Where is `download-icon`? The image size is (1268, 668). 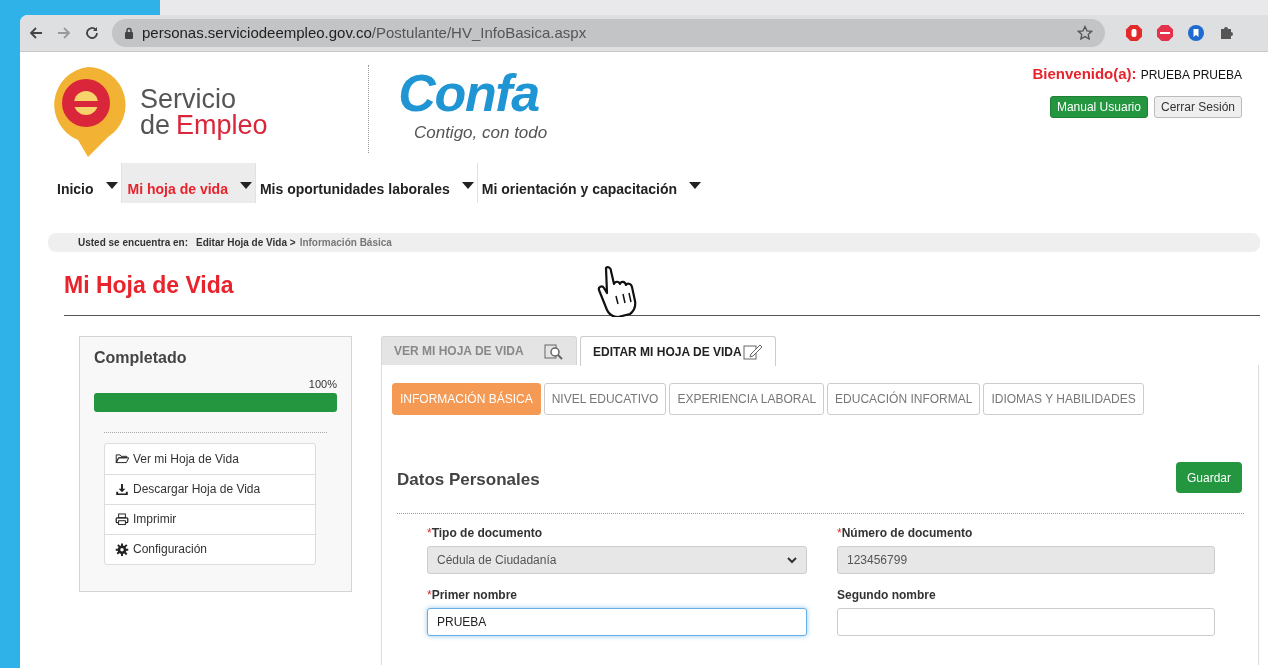
download-icon is located at coordinates (122, 489).